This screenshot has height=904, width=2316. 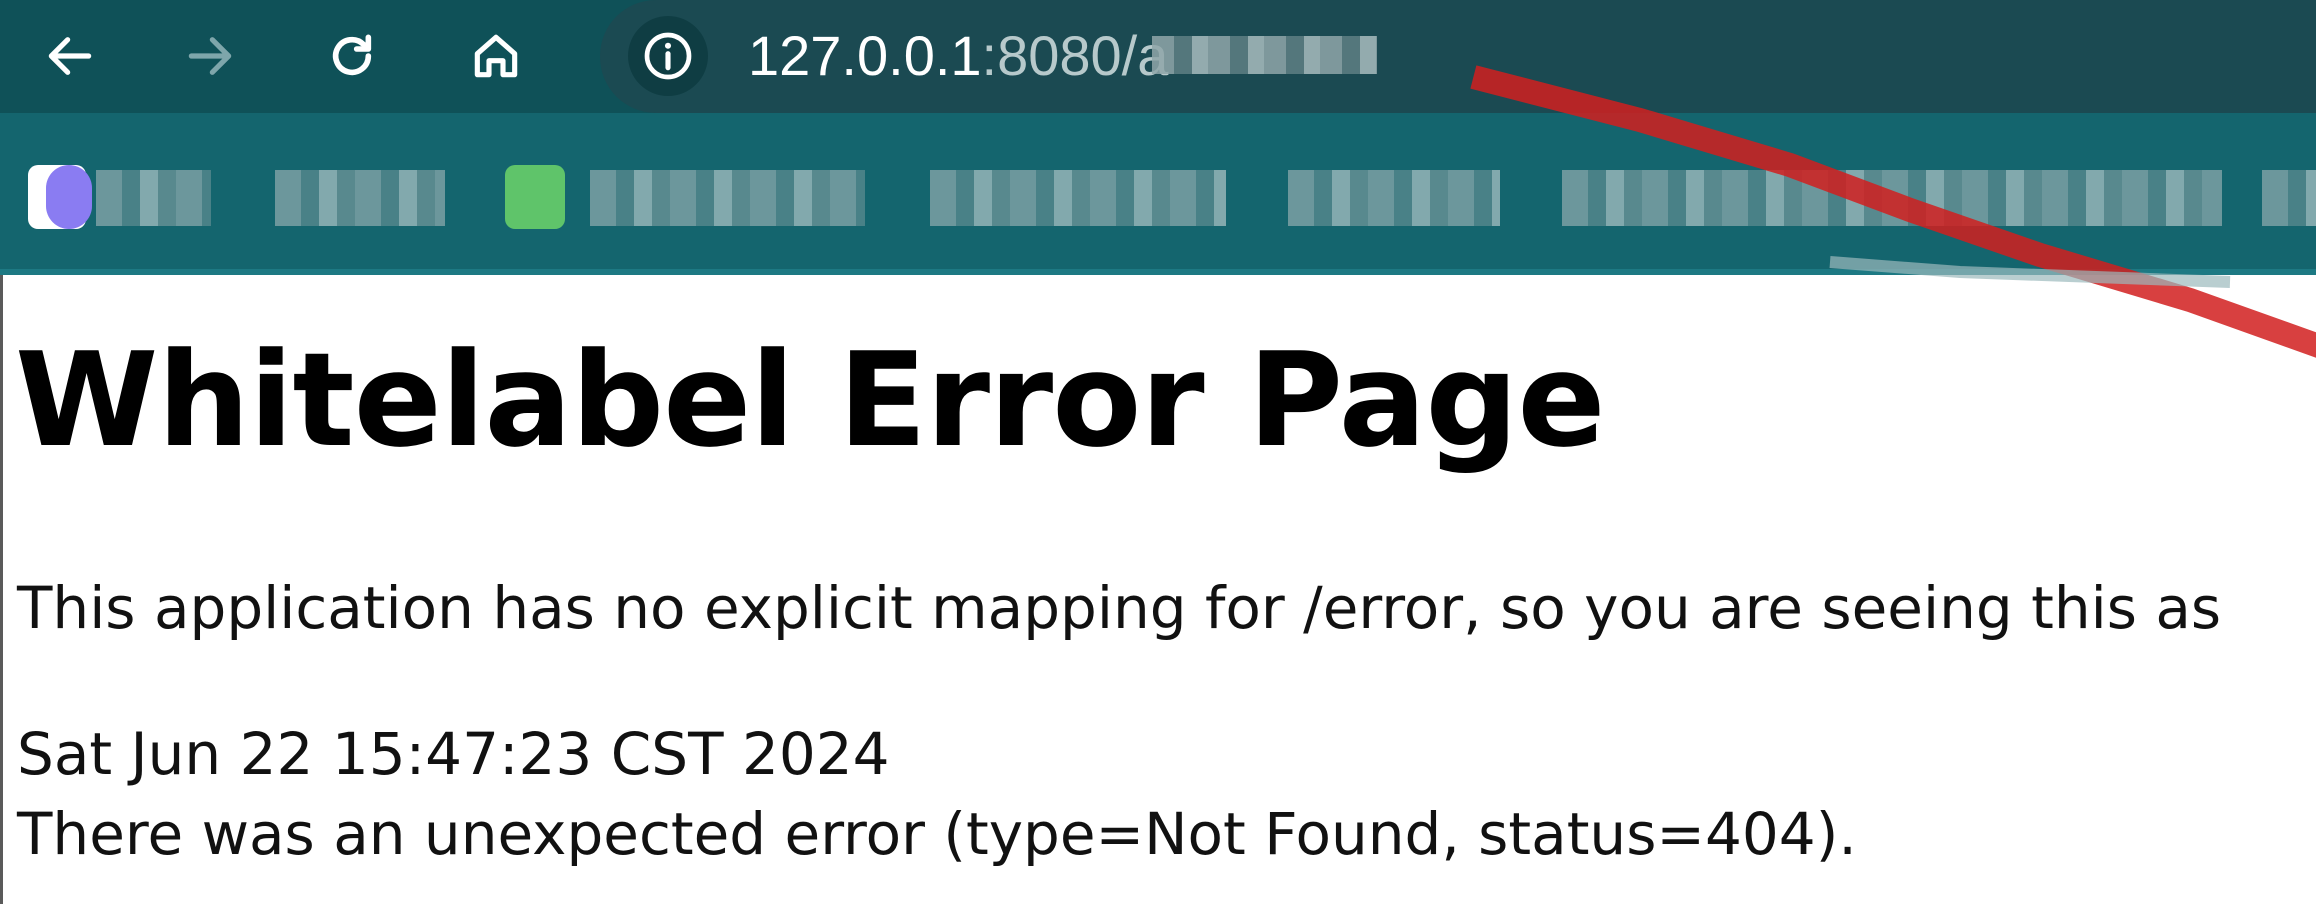 I want to click on arrow-right-icon, so click(x=210, y=56).